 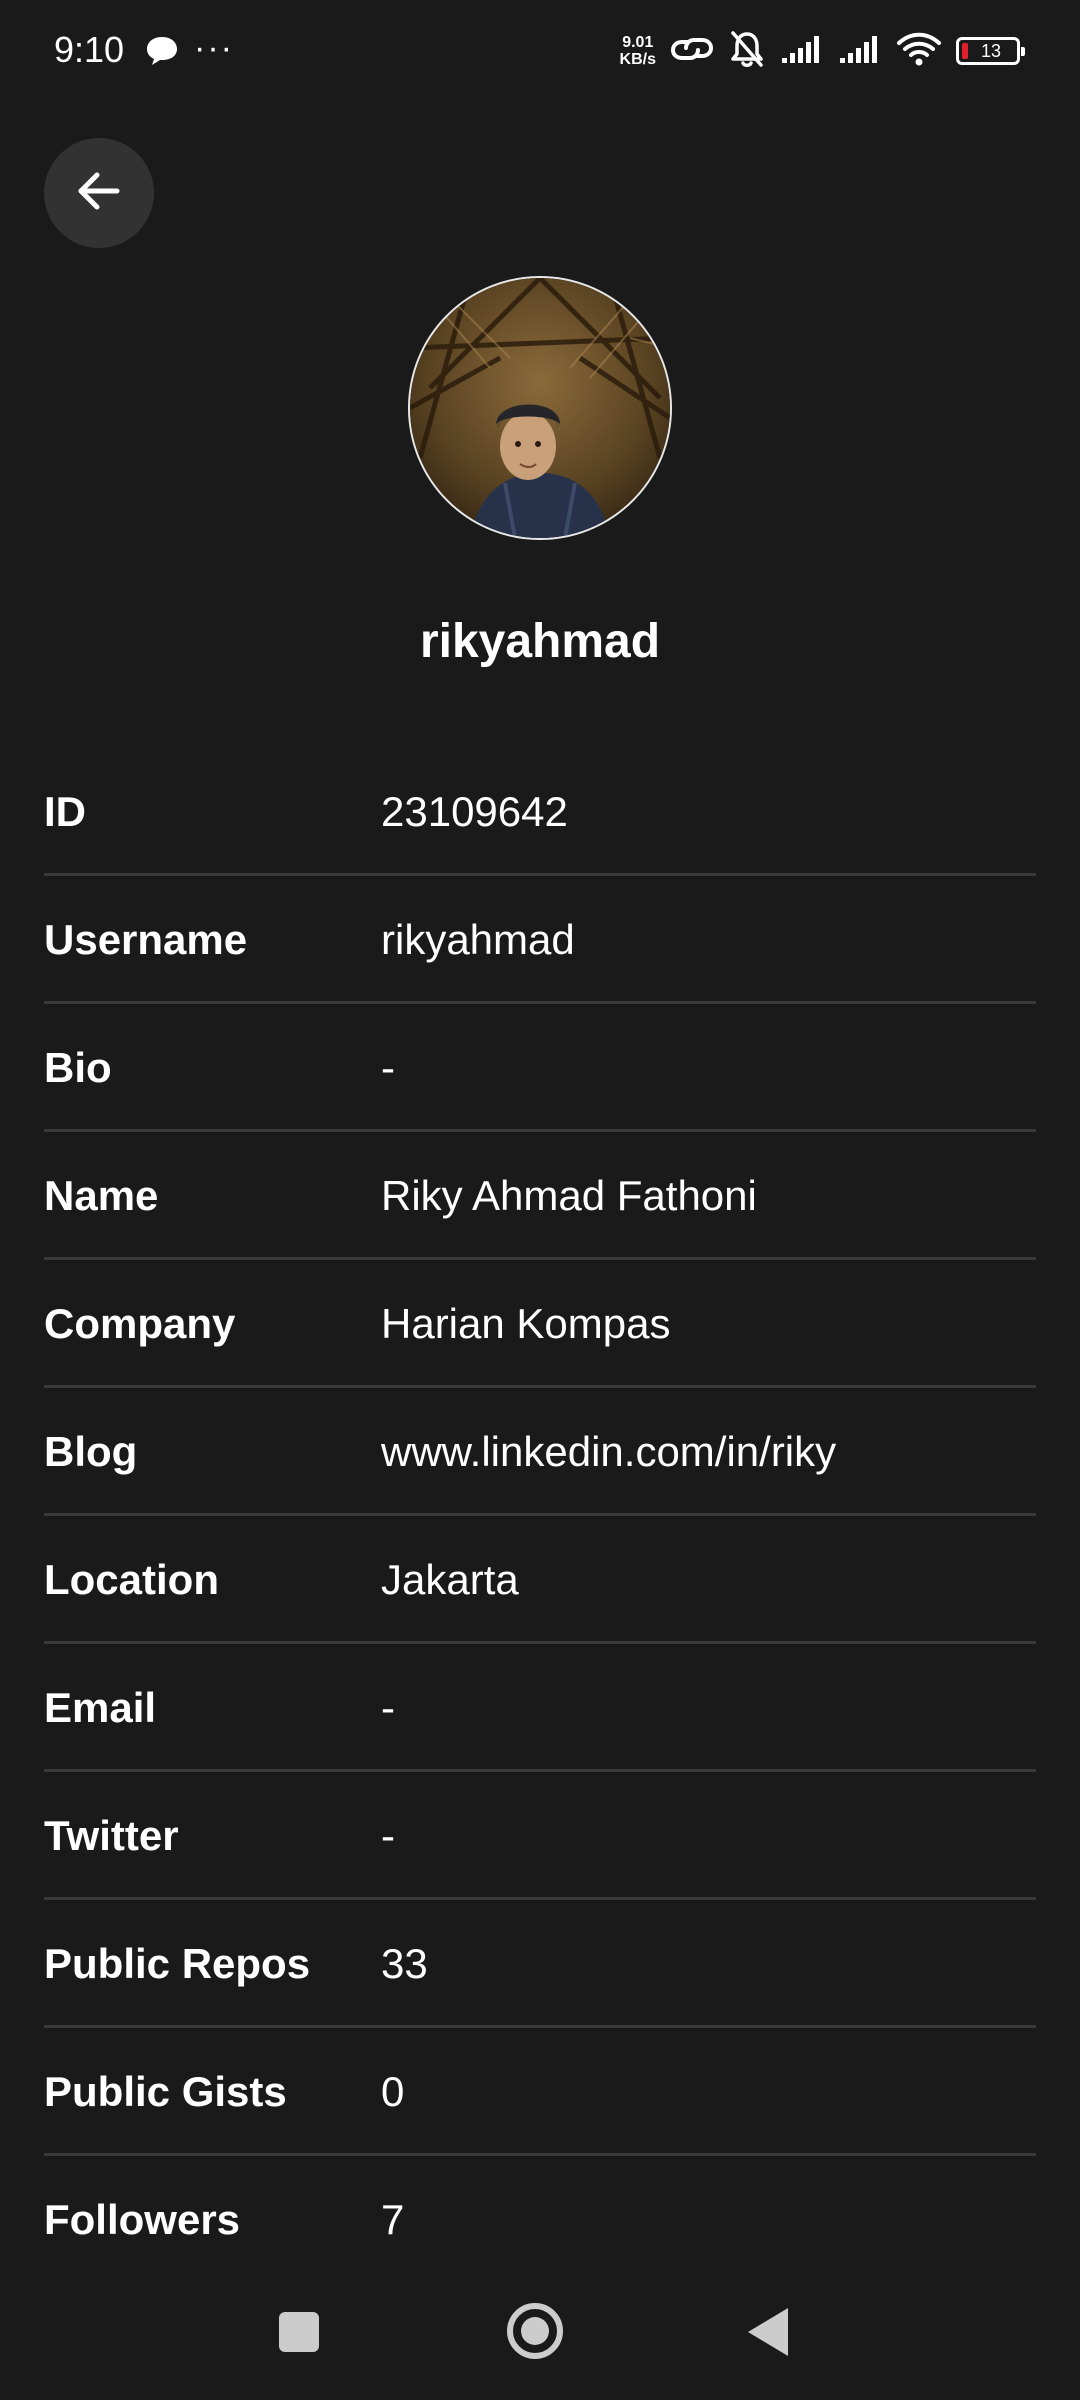 What do you see at coordinates (450, 1579) in the screenshot?
I see `detail-value: Jakarta` at bounding box center [450, 1579].